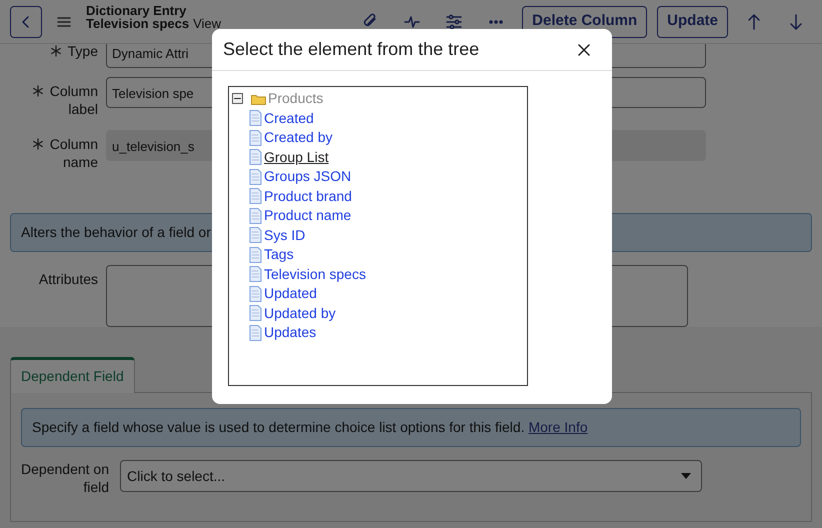 The height and width of the screenshot is (528, 822). Describe the element at coordinates (237, 98) in the screenshot. I see `collapse-toggle-icon` at that location.